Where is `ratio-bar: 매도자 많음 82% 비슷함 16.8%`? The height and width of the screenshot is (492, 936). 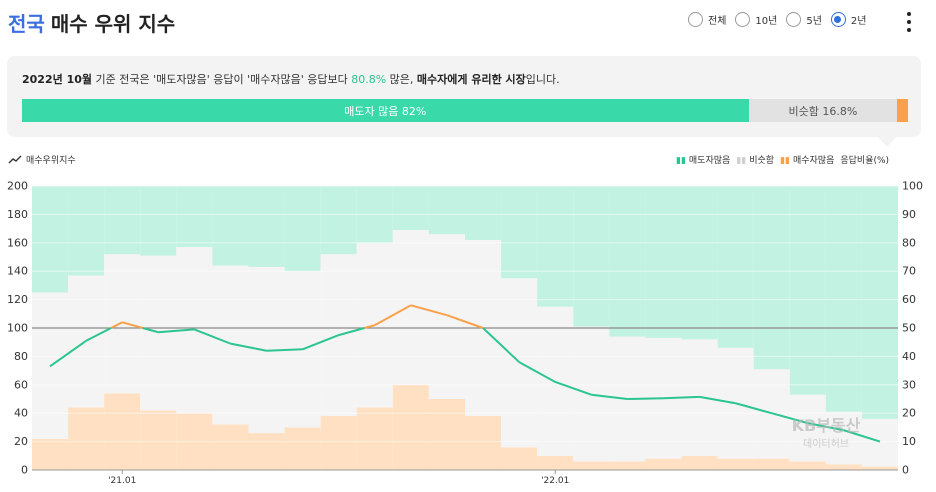
ratio-bar: 매도자 많음 82% 비슷함 16.8% is located at coordinates (465, 110).